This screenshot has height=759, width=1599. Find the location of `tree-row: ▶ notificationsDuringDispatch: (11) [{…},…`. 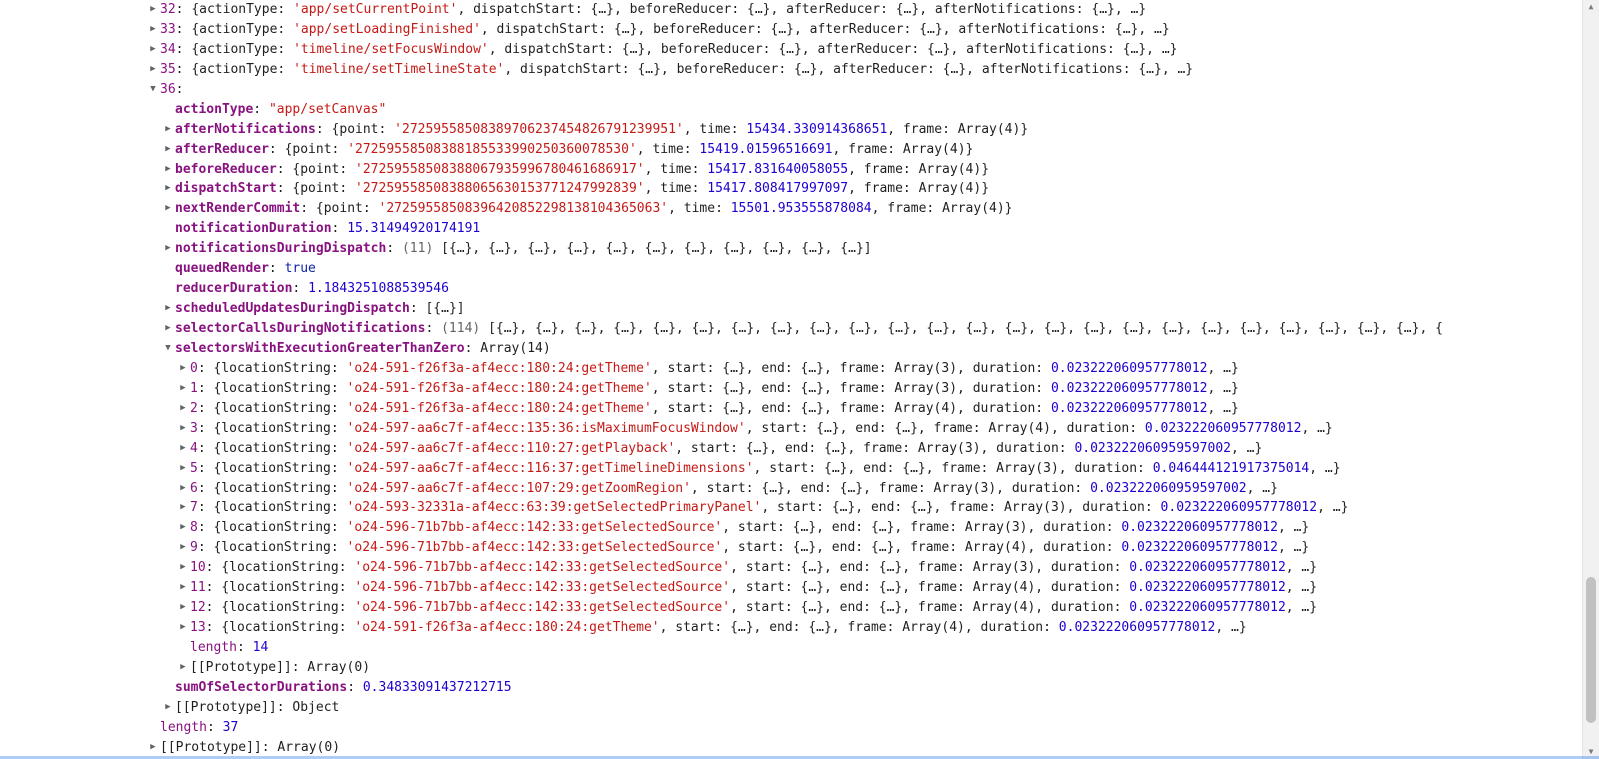

tree-row: ▶ notificationsDuringDispatch: (11) [{…},… is located at coordinates (791, 249).